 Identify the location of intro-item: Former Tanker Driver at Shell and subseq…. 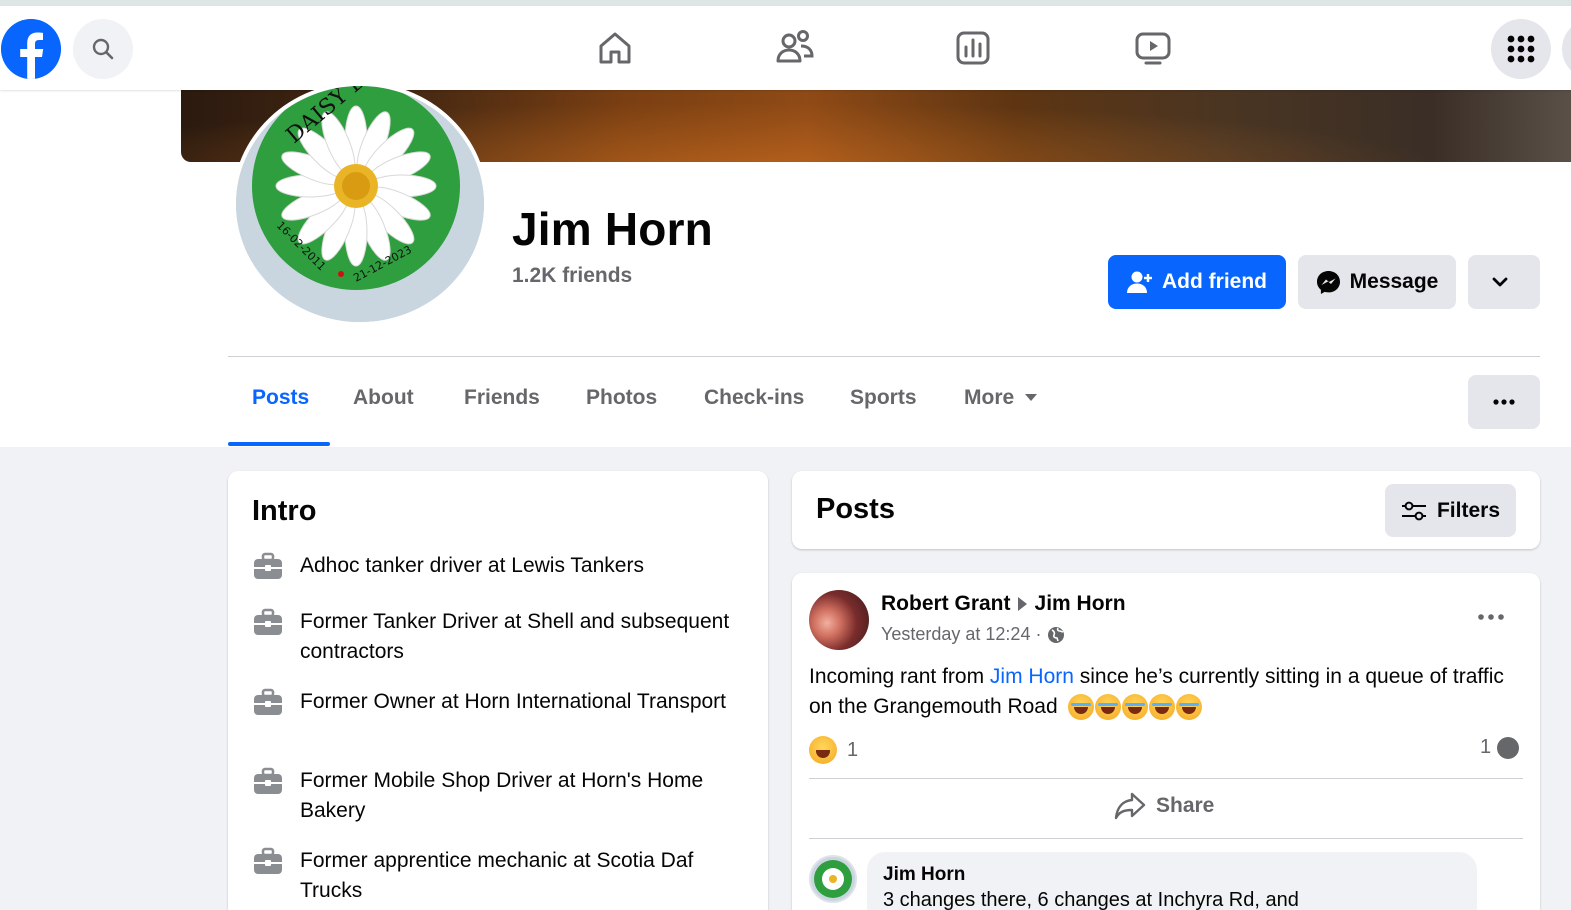
(502, 637).